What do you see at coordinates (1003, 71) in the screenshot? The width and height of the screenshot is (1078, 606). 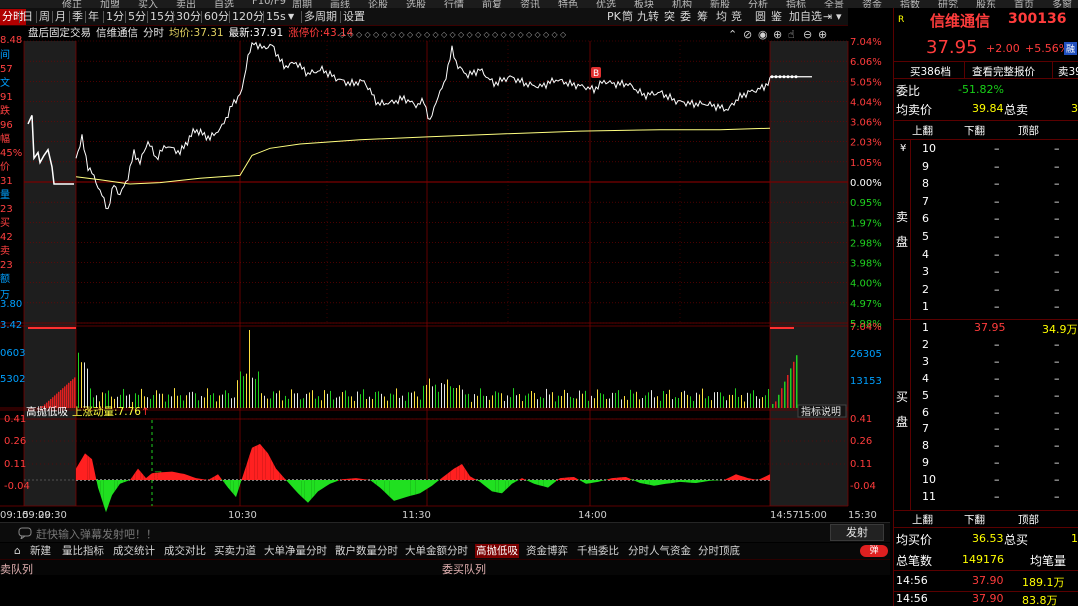 I see `quote-tab: 查看完整报价` at bounding box center [1003, 71].